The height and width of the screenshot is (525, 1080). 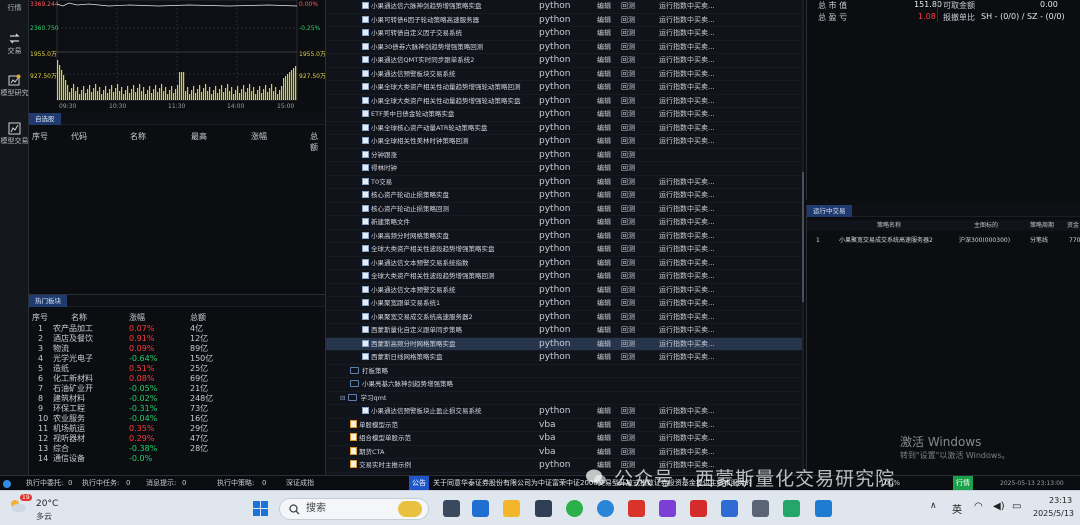 I want to click on weather-widget: 19 20°C 多云, so click(x=36, y=508).